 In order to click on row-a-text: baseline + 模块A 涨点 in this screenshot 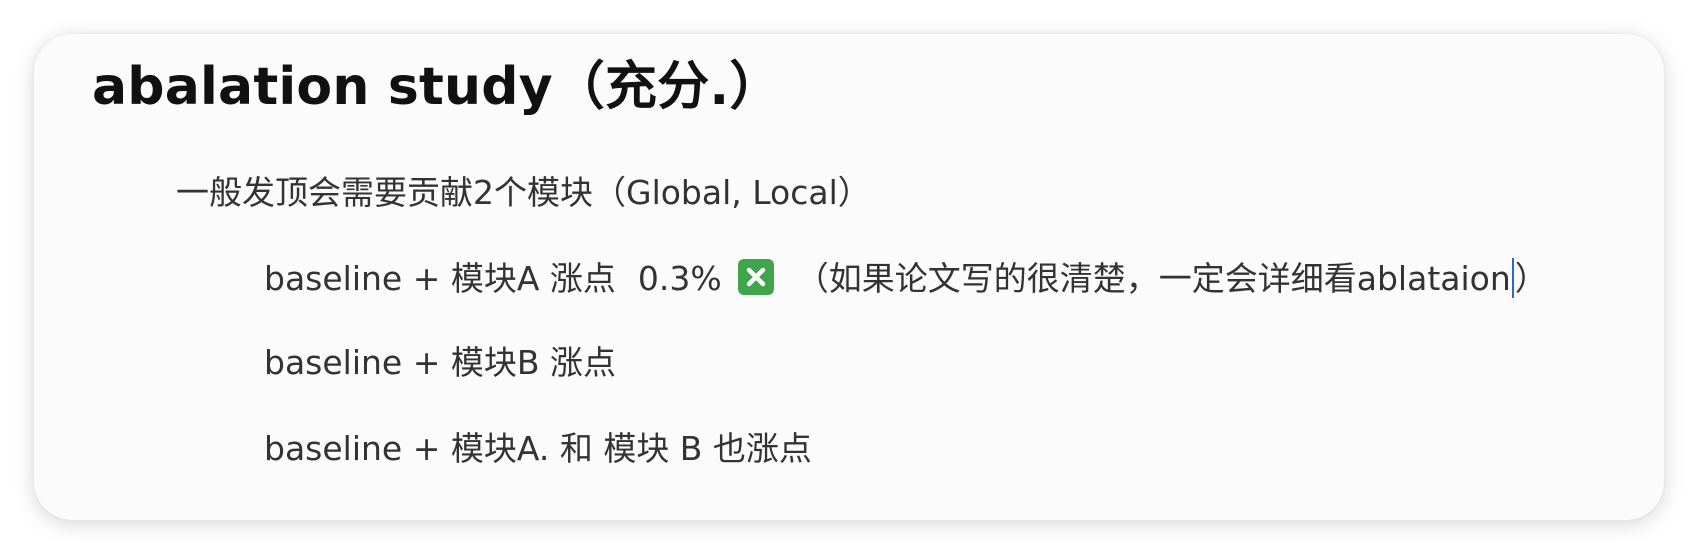, I will do `click(440, 278)`.